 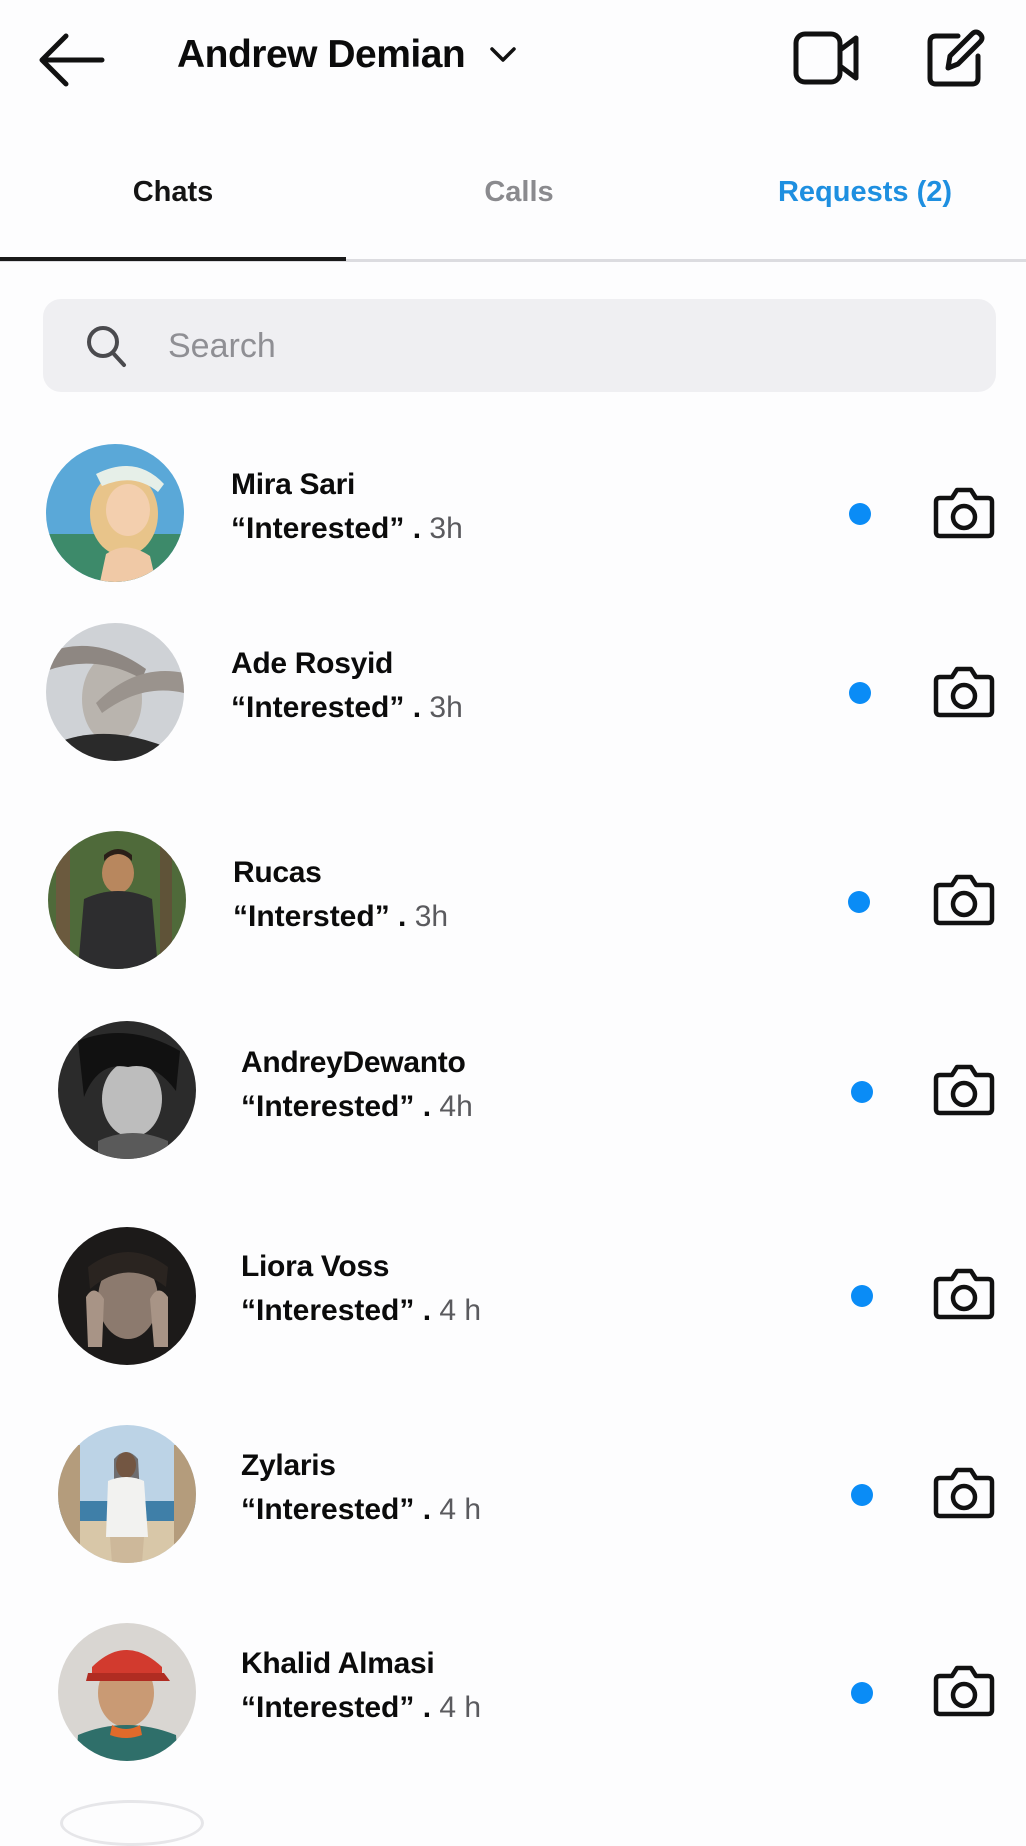 I want to click on compose-button, so click(x=955, y=58).